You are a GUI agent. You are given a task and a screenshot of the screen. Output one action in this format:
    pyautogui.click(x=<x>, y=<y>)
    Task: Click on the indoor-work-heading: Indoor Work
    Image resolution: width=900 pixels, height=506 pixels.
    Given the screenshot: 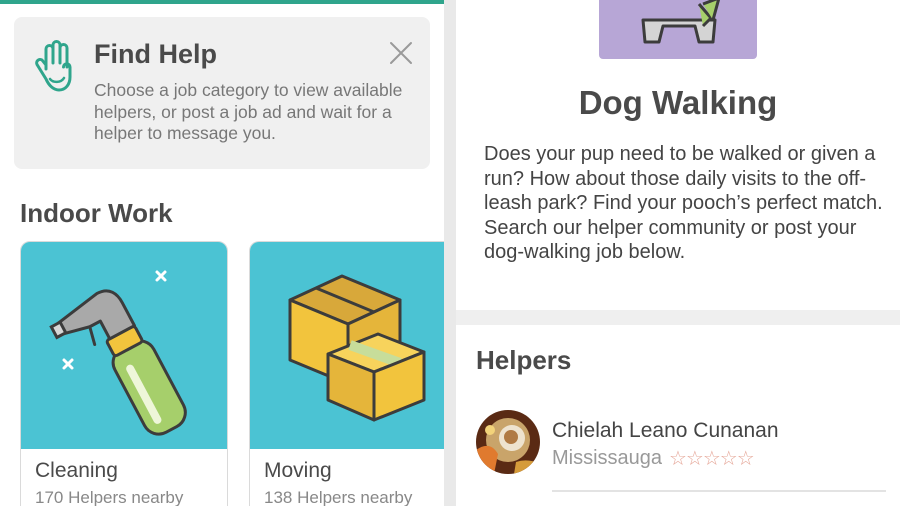 What is the action you would take?
    pyautogui.click(x=96, y=213)
    